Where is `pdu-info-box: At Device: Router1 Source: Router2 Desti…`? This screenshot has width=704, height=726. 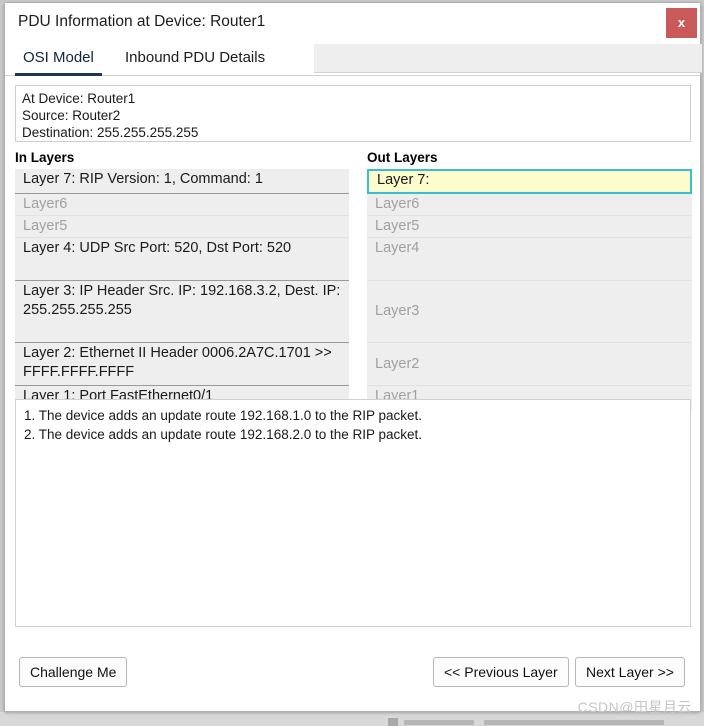 pdu-info-box: At Device: Router1 Source: Router2 Desti… is located at coordinates (353, 113).